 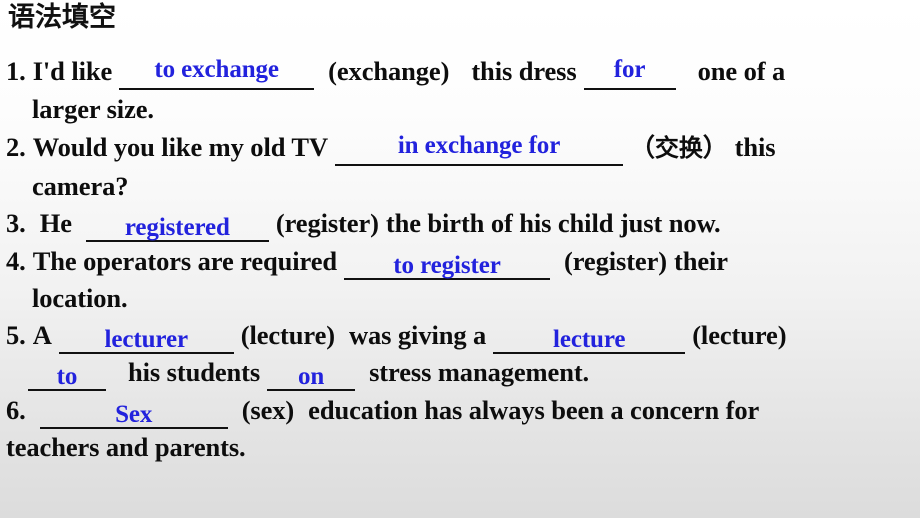 I want to click on item-1-blank-1: to exchange, so click(x=217, y=73).